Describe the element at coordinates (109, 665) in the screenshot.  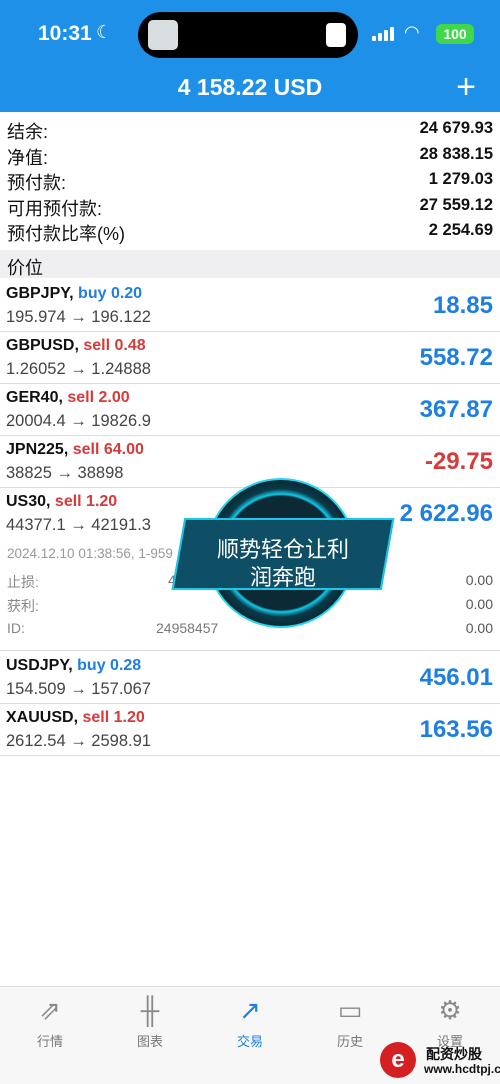
I see `position-side: buy 0.28` at that location.